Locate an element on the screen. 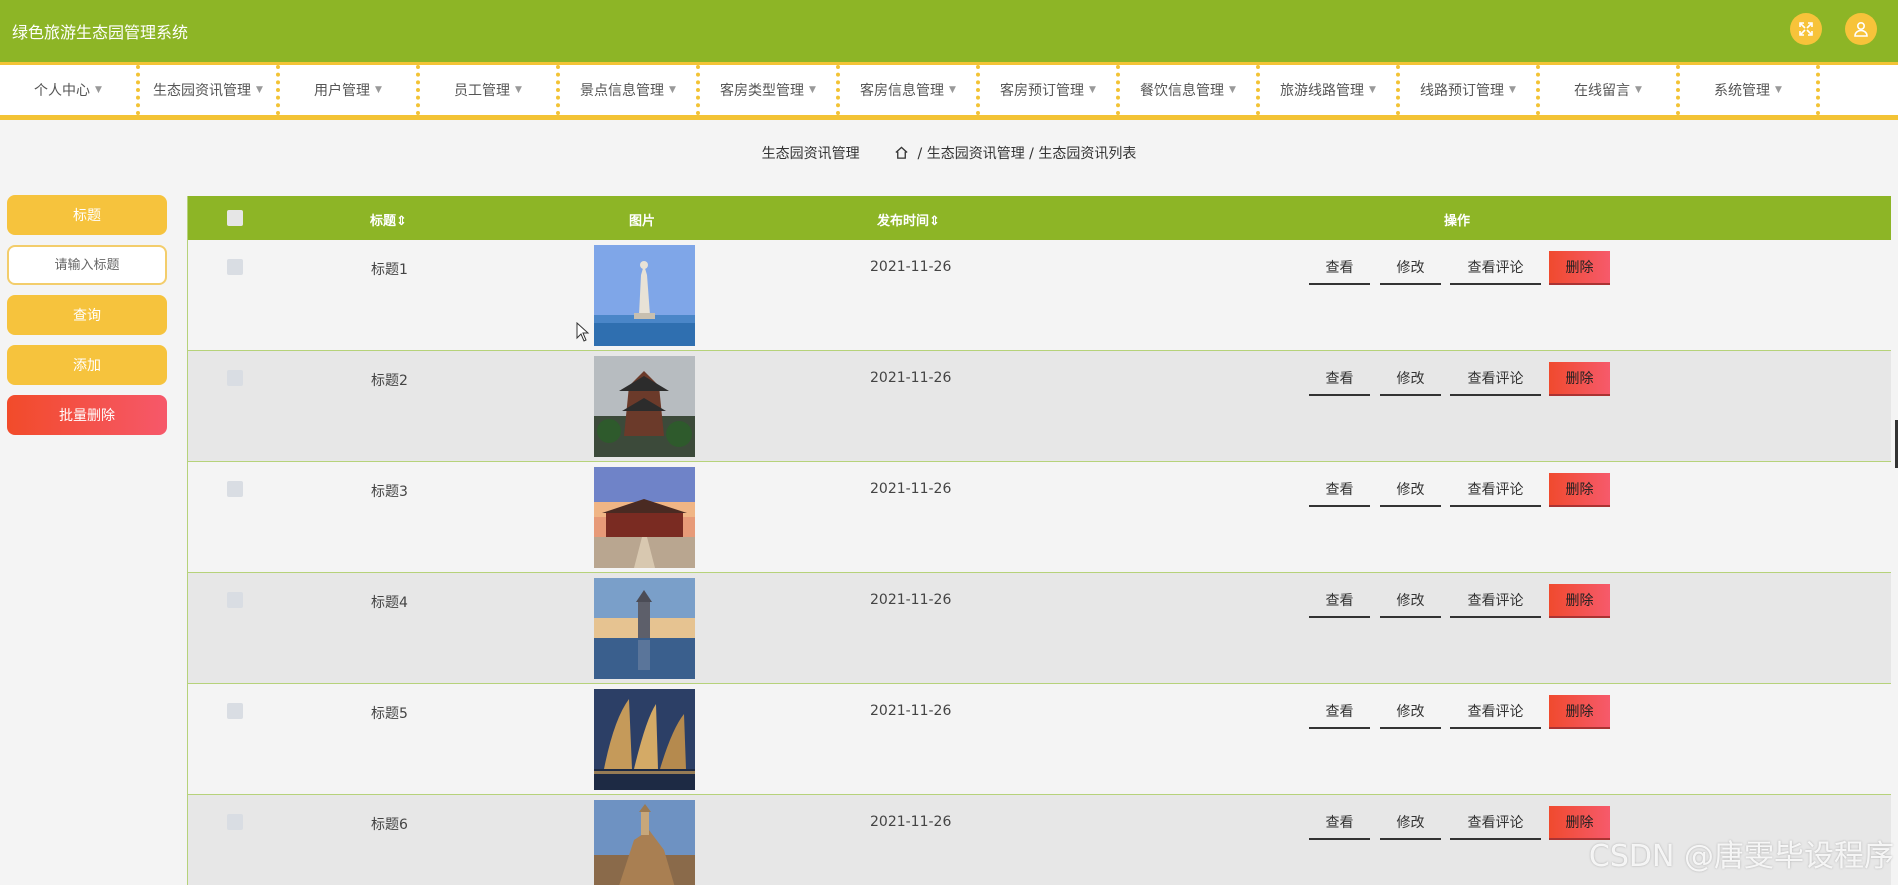  fullscreen-icon is located at coordinates (1806, 29).